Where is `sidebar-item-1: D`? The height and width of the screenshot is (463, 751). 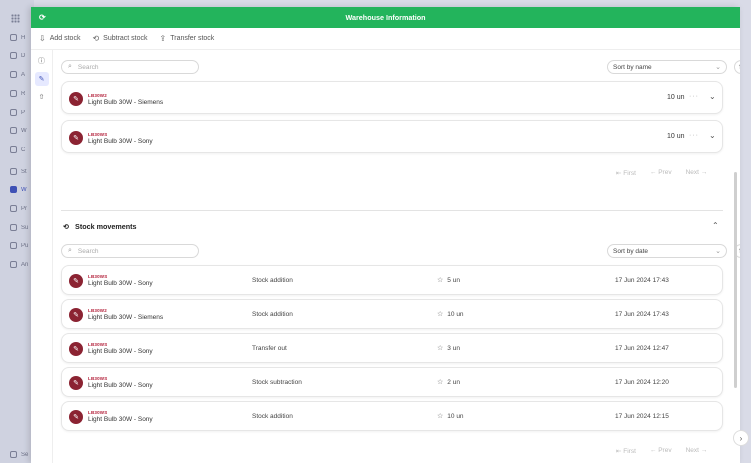
sidebar-item-1: D is located at coordinates (20, 55).